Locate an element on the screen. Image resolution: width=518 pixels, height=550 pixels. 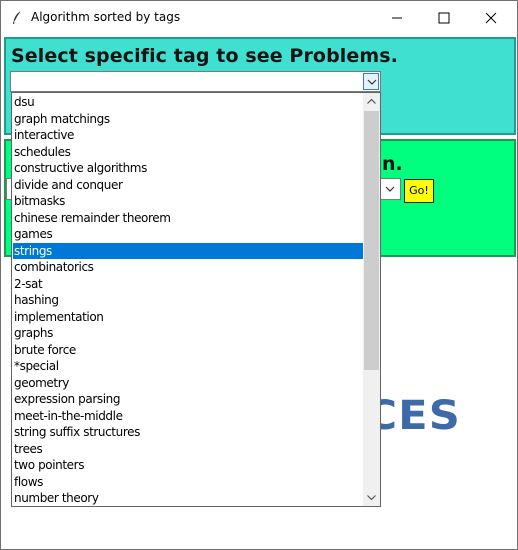
tag-list-item: dsu is located at coordinates (188, 102).